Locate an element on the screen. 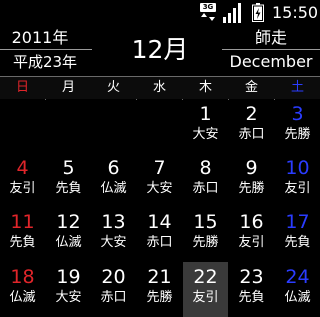  day-cell-1: 1 大安 is located at coordinates (205, 126).